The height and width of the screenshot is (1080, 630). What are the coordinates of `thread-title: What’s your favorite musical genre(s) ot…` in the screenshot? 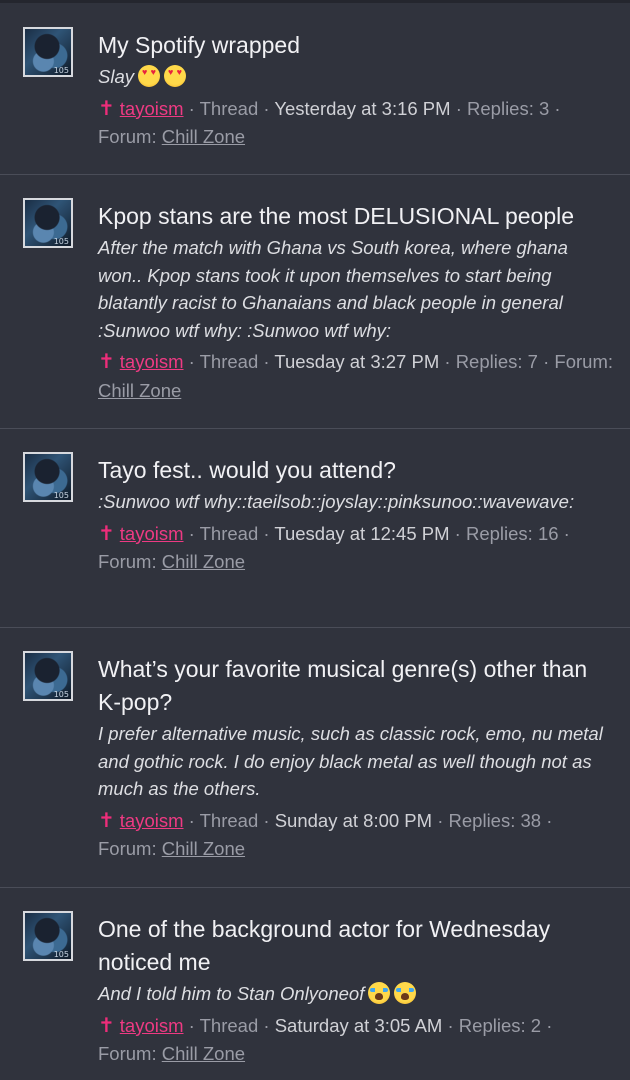 It's located at (356, 686).